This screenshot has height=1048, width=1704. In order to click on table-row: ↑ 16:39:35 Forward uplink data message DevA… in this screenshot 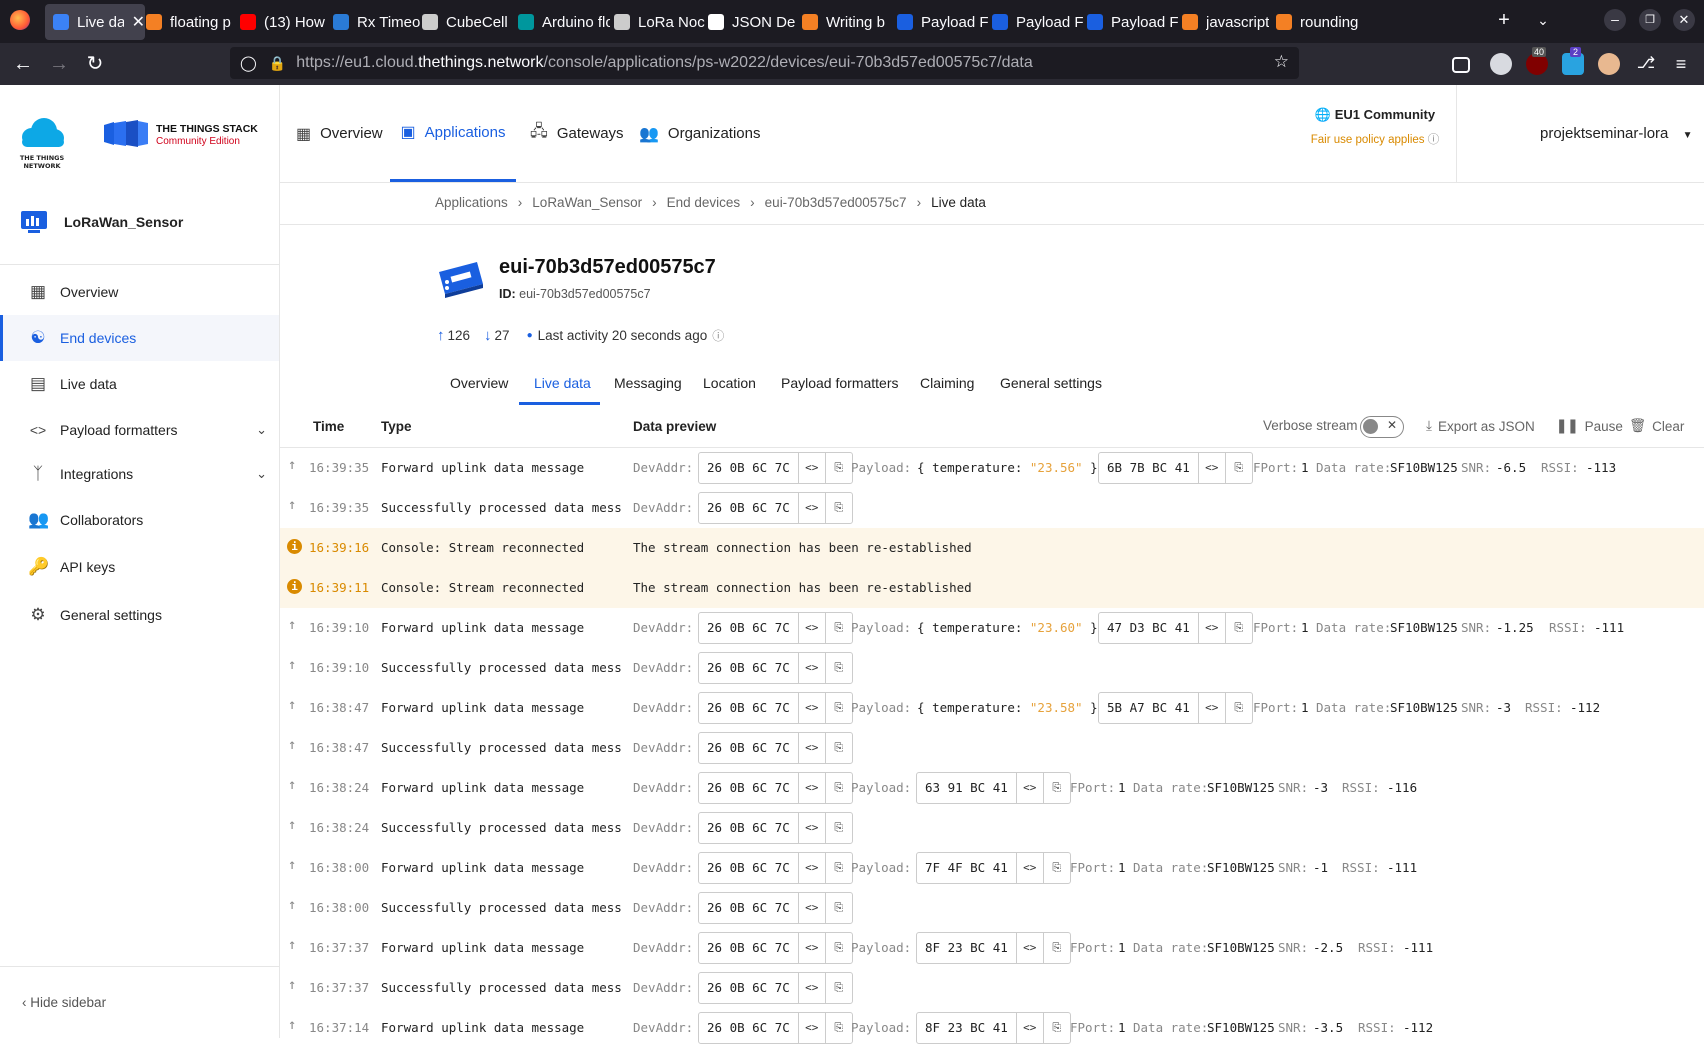, I will do `click(992, 468)`.